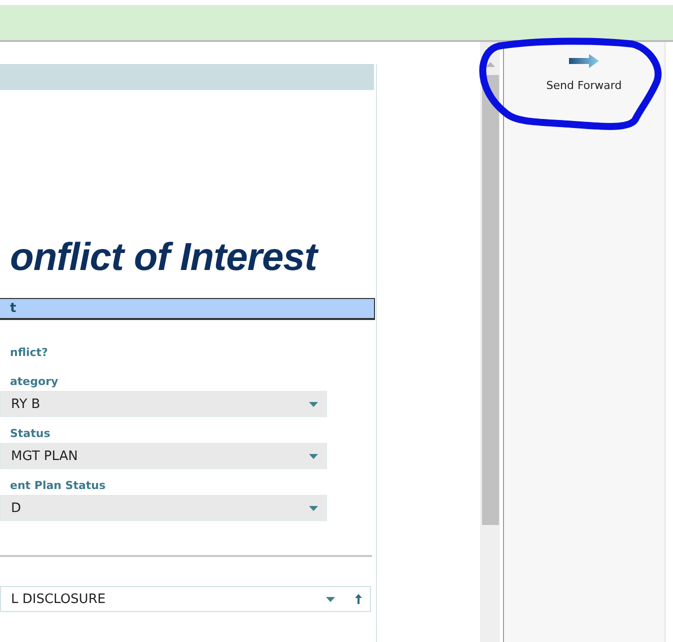 The height and width of the screenshot is (642, 673). What do you see at coordinates (34, 381) in the screenshot?
I see `field-label: ategory` at bounding box center [34, 381].